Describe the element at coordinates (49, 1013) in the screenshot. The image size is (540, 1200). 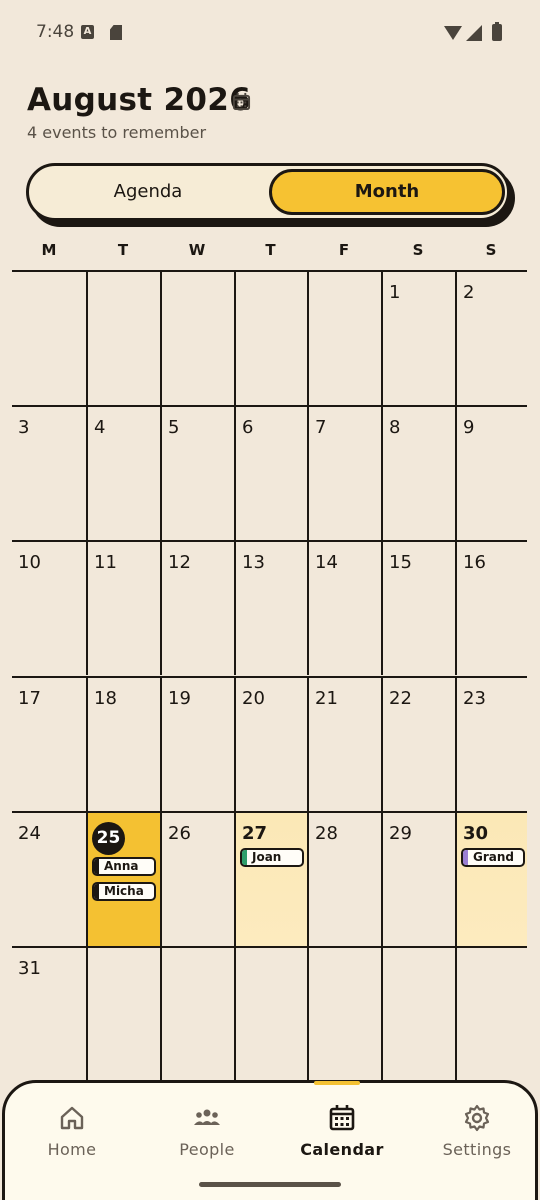
I see `day-cell-31: 31` at that location.